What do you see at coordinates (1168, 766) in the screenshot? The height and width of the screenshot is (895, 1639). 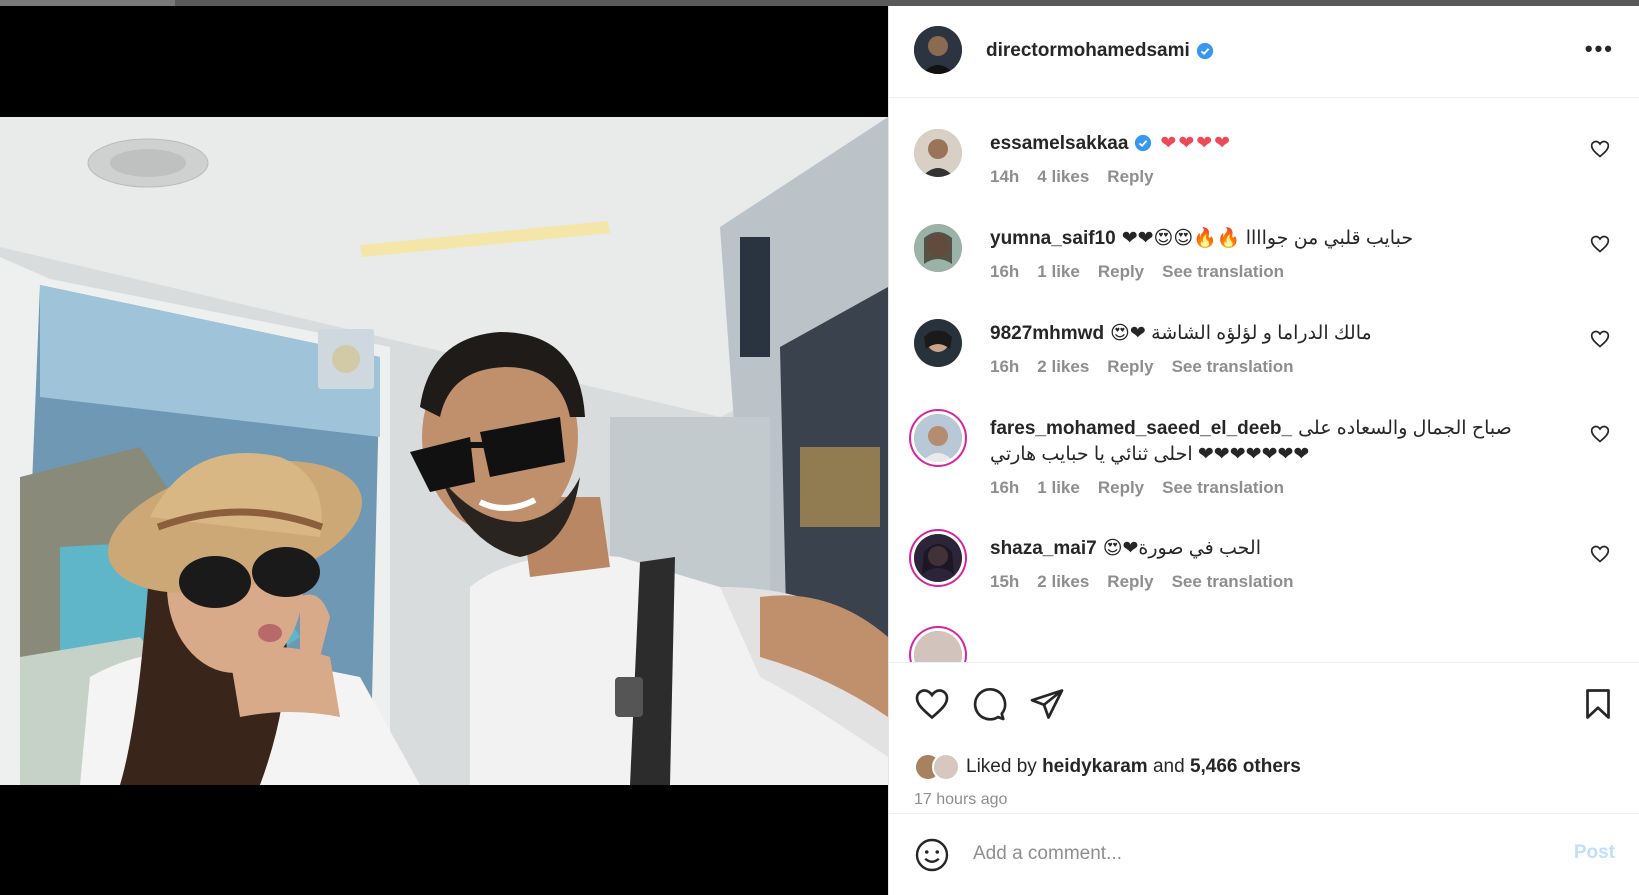 I see `likes-and: and` at bounding box center [1168, 766].